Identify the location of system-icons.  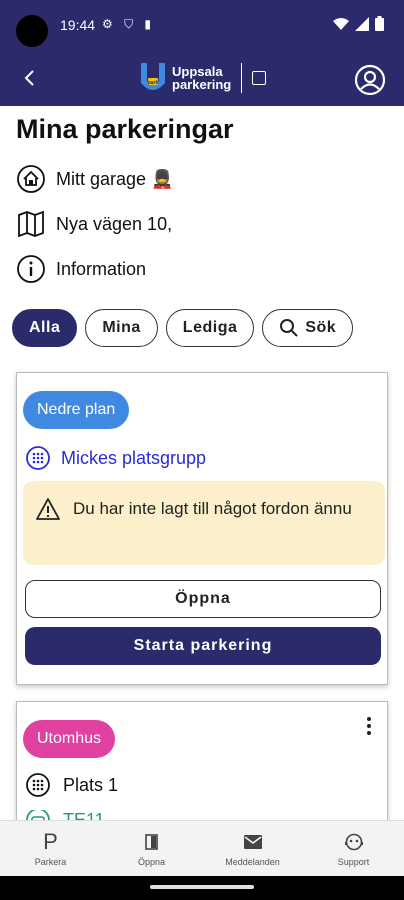
(358, 23).